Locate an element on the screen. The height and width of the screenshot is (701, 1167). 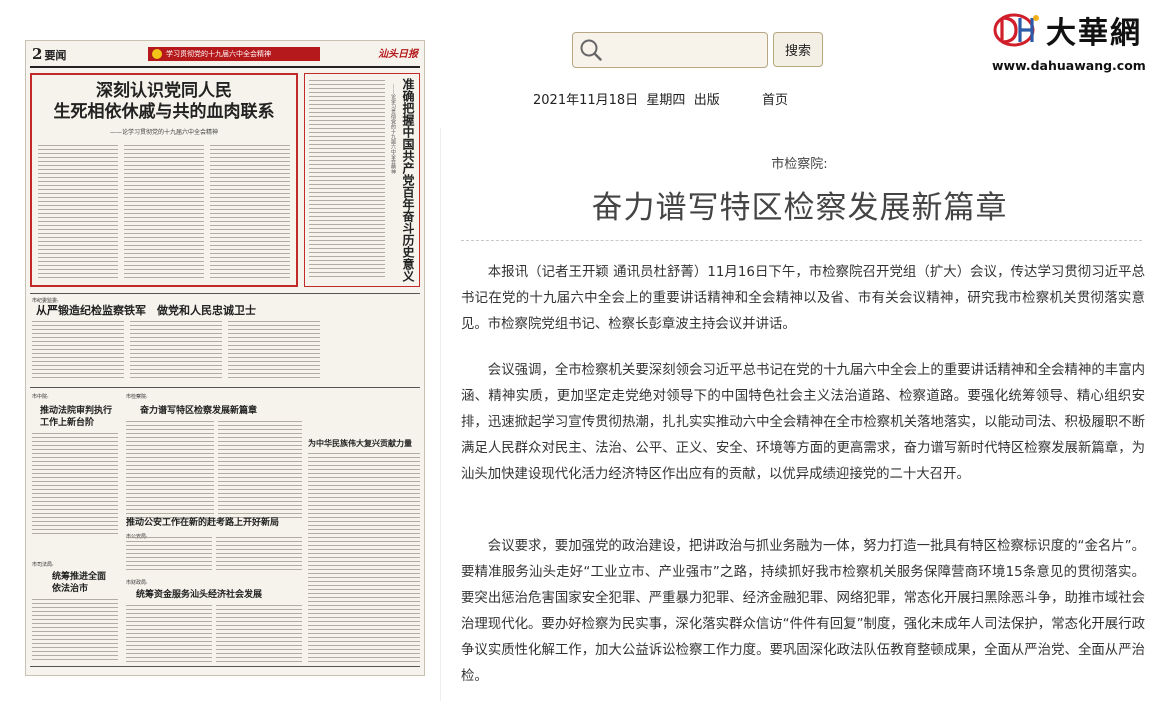
newspaper-page-number: 2 要闻 is located at coordinates (49, 54).